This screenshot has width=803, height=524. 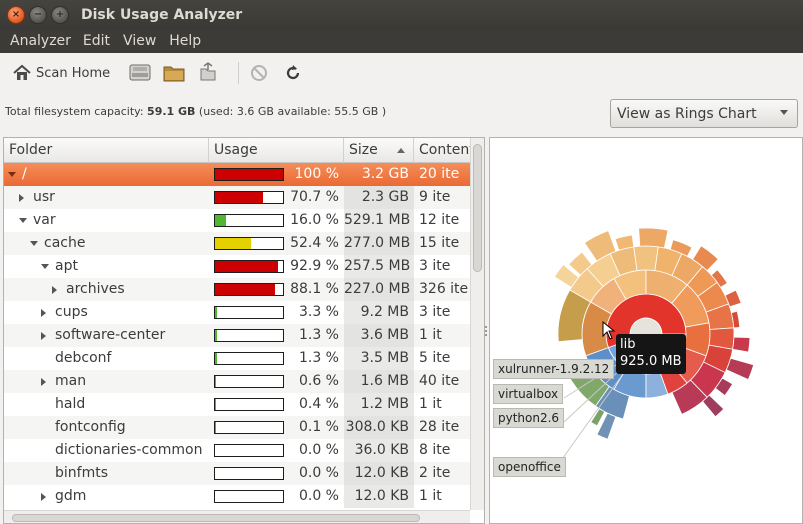 I want to click on chart-tooltip: lib 925.0 MB, so click(x=651, y=354).